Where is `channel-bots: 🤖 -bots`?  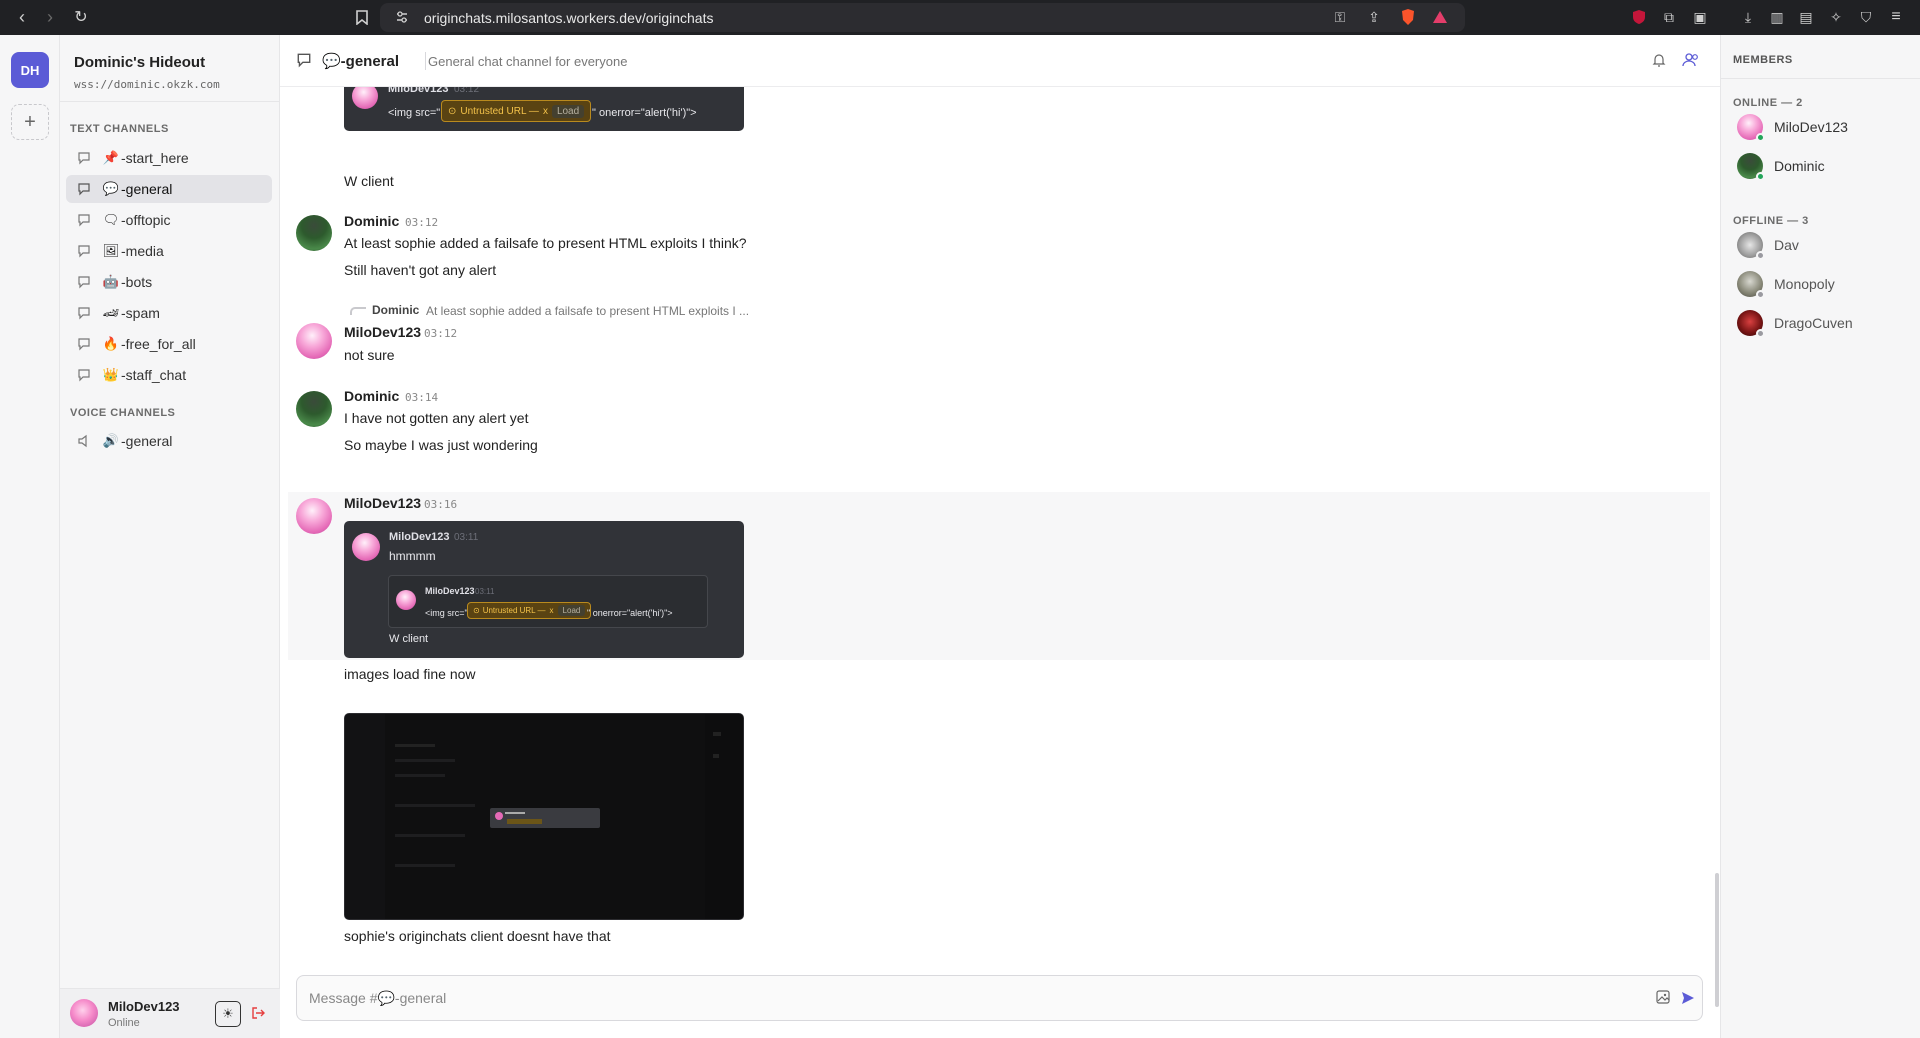
channel-bots: 🤖 -bots is located at coordinates (169, 282).